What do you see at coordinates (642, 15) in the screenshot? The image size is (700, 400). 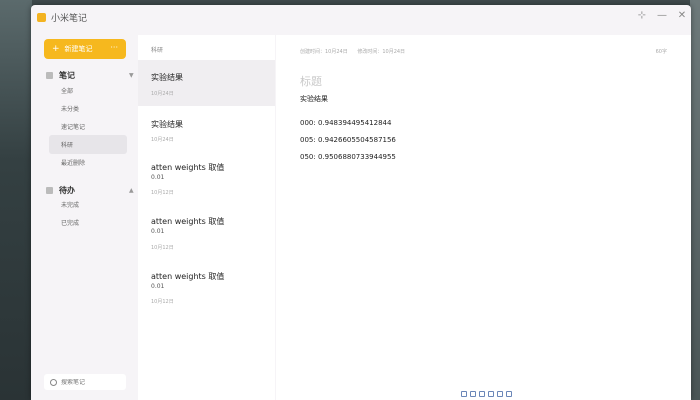 I see `pin-icon: ⊹` at bounding box center [642, 15].